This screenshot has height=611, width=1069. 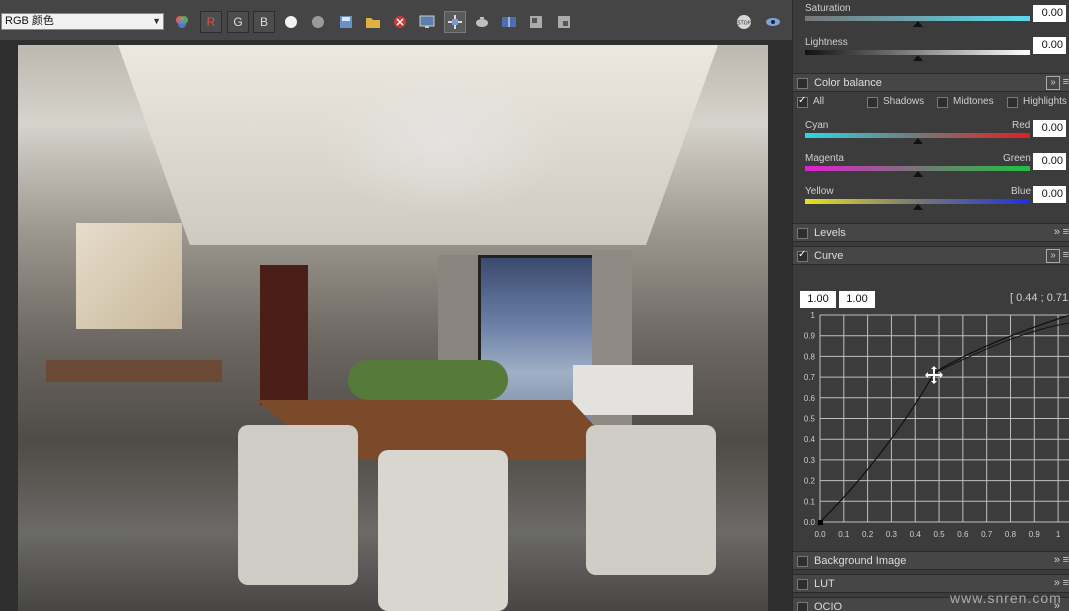 What do you see at coordinates (1049, 128) in the screenshot?
I see `cyan-red-value: 0.00` at bounding box center [1049, 128].